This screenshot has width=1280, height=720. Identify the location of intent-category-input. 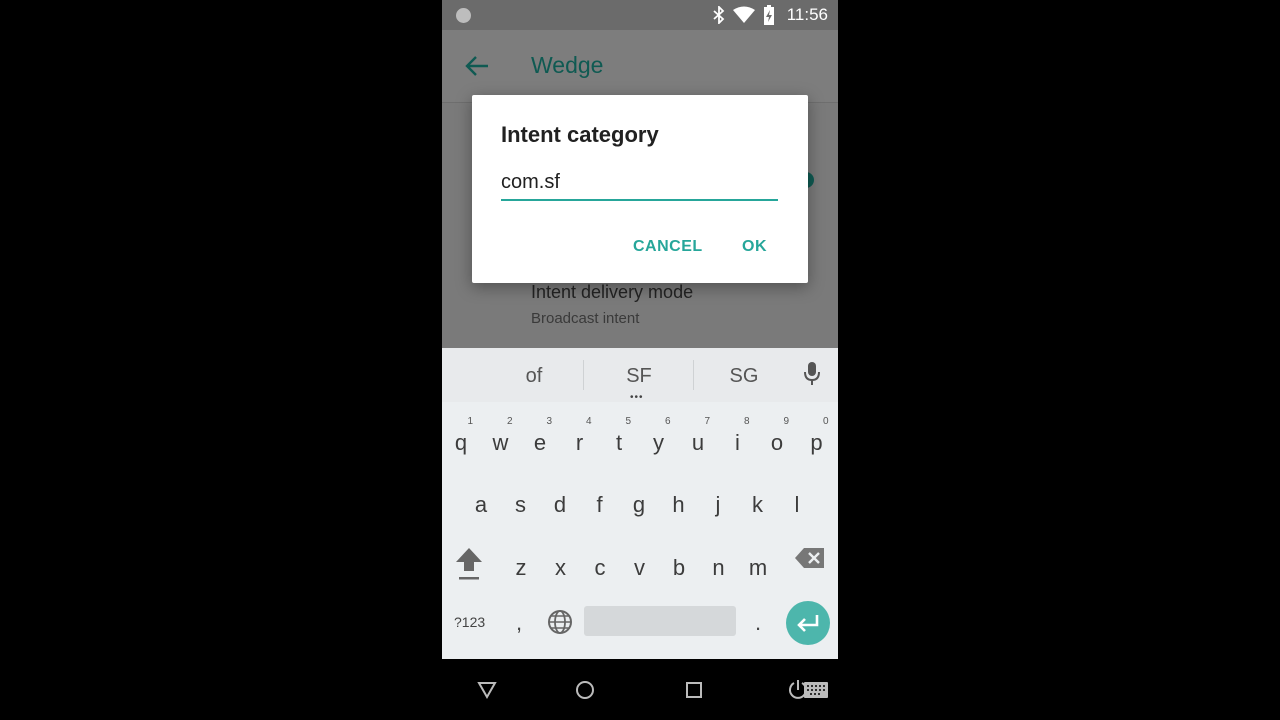
(639, 183).